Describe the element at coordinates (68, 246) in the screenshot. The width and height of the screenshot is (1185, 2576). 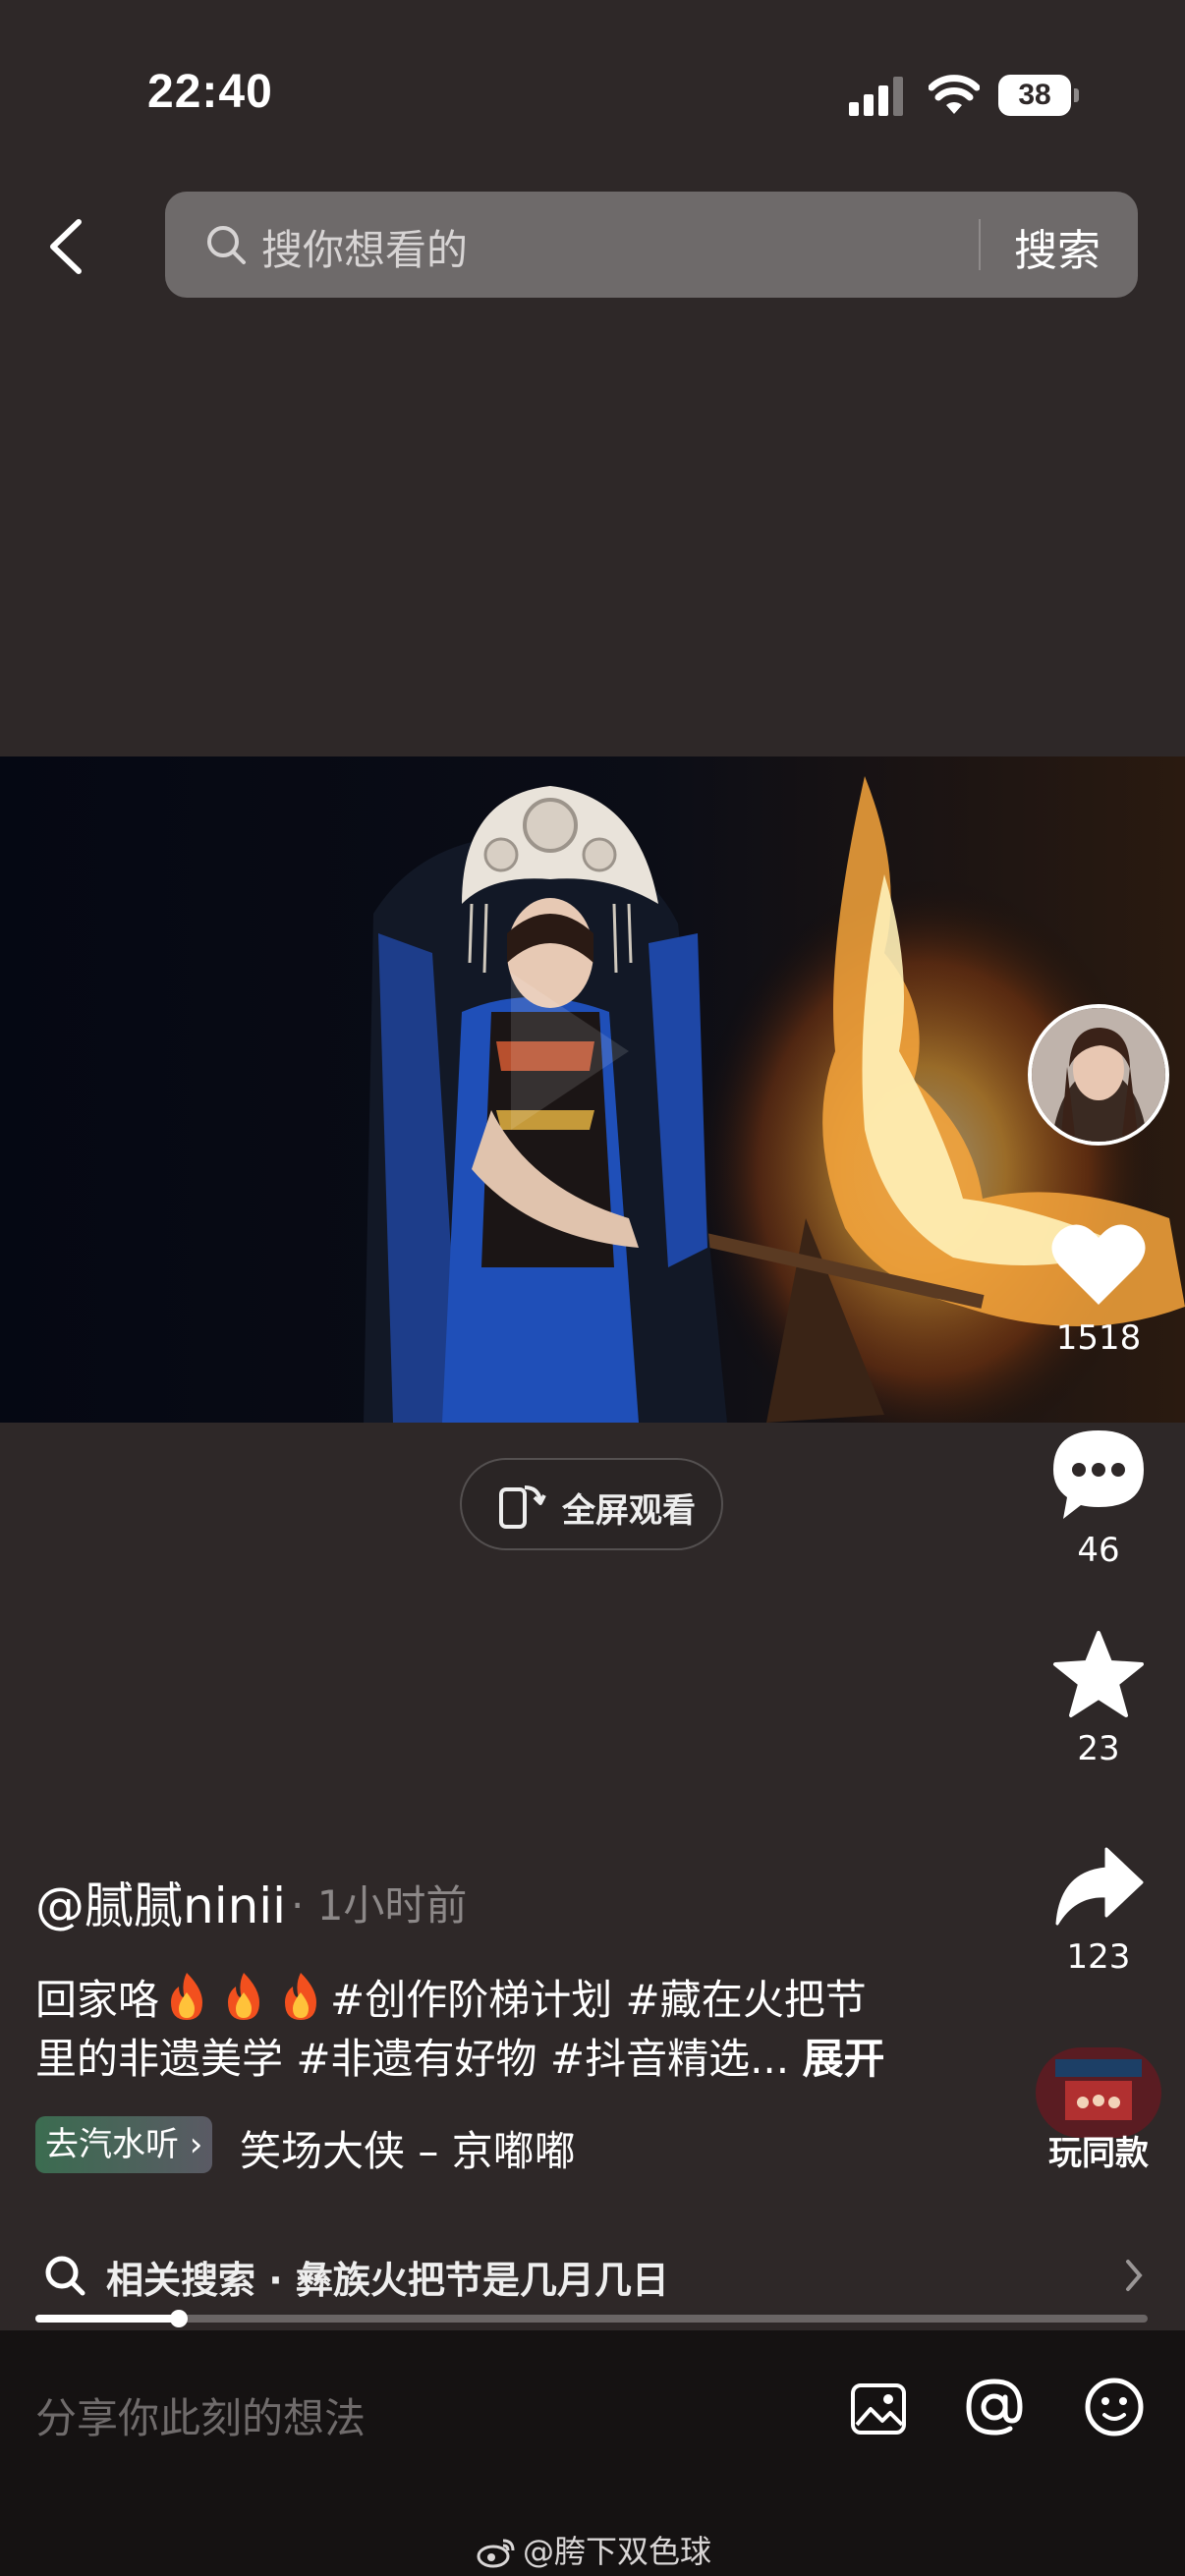
I see `back-icon` at that location.